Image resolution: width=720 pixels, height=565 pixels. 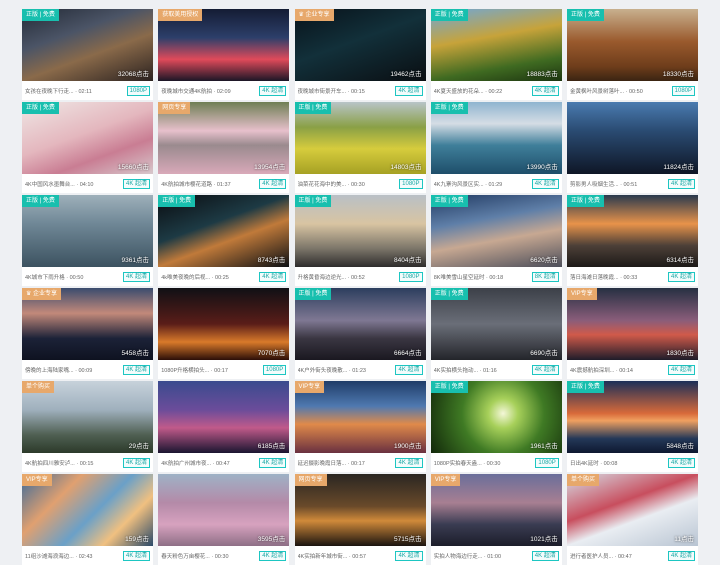 I want to click on video-thumbnail: 获取美用授权, so click(x=224, y=45).